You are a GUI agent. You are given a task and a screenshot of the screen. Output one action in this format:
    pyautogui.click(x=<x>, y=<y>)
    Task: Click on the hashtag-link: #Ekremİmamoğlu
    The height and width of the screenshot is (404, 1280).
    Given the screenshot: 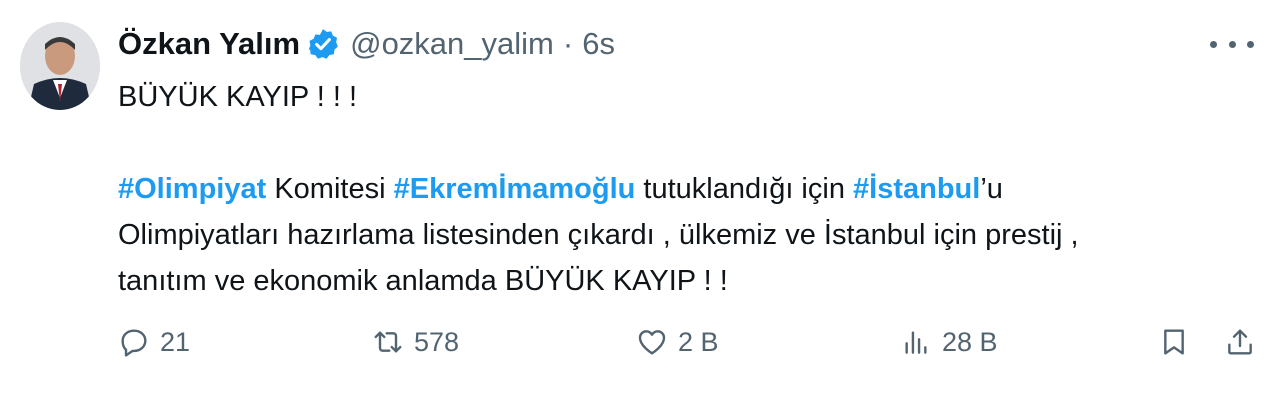 What is the action you would take?
    pyautogui.click(x=515, y=189)
    